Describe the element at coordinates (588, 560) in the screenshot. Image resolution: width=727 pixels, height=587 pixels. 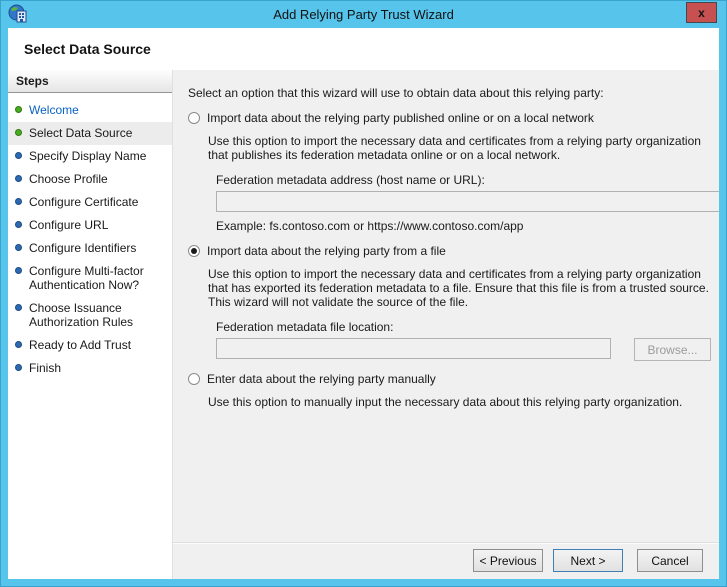
I see `next-button: Next >` at that location.